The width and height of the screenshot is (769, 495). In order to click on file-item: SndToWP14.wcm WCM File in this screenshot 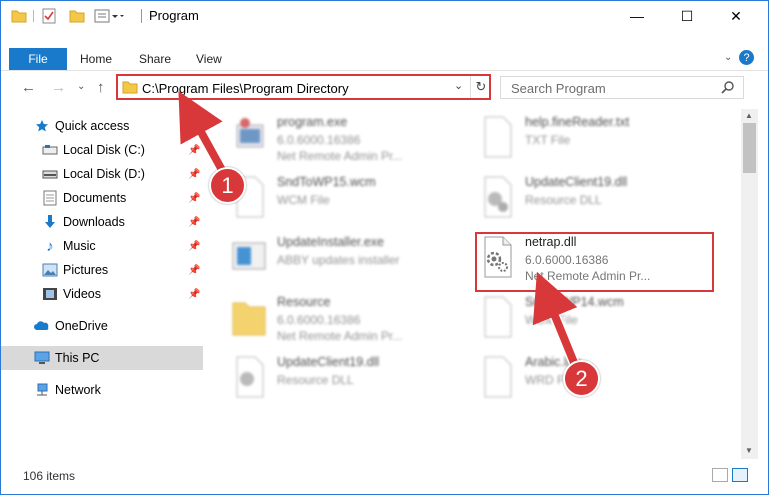, I will do `click(574, 320)`.